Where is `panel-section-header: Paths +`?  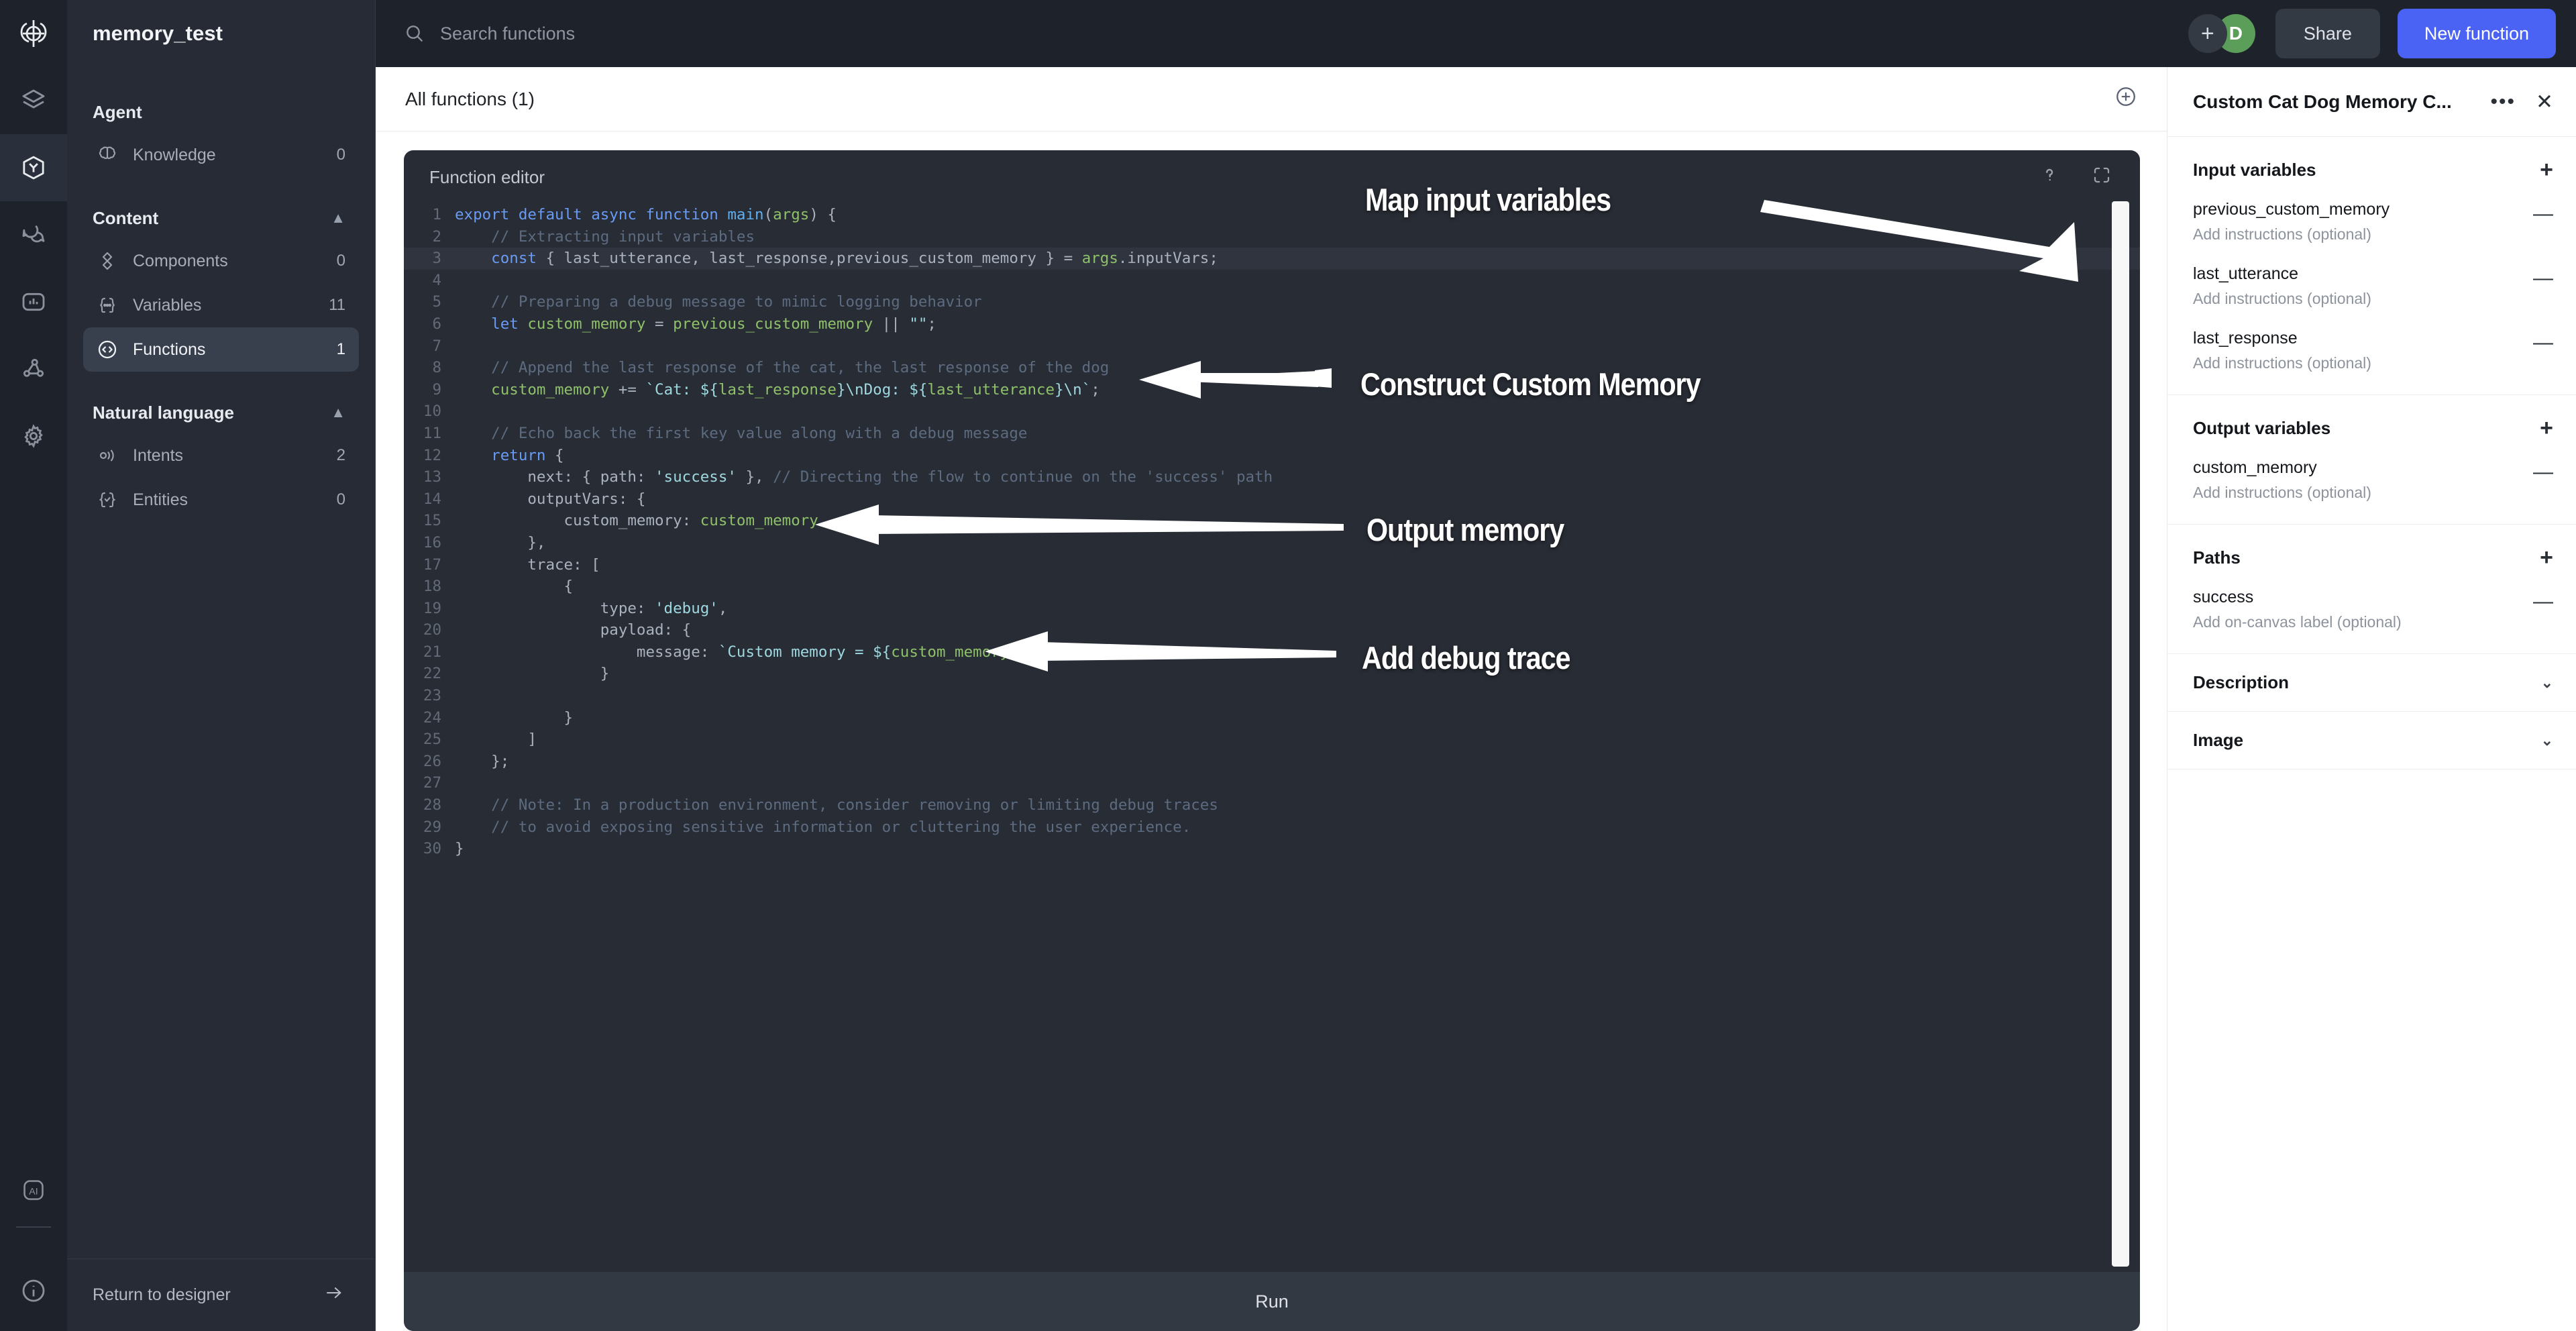
panel-section-header: Paths + is located at coordinates (2373, 557).